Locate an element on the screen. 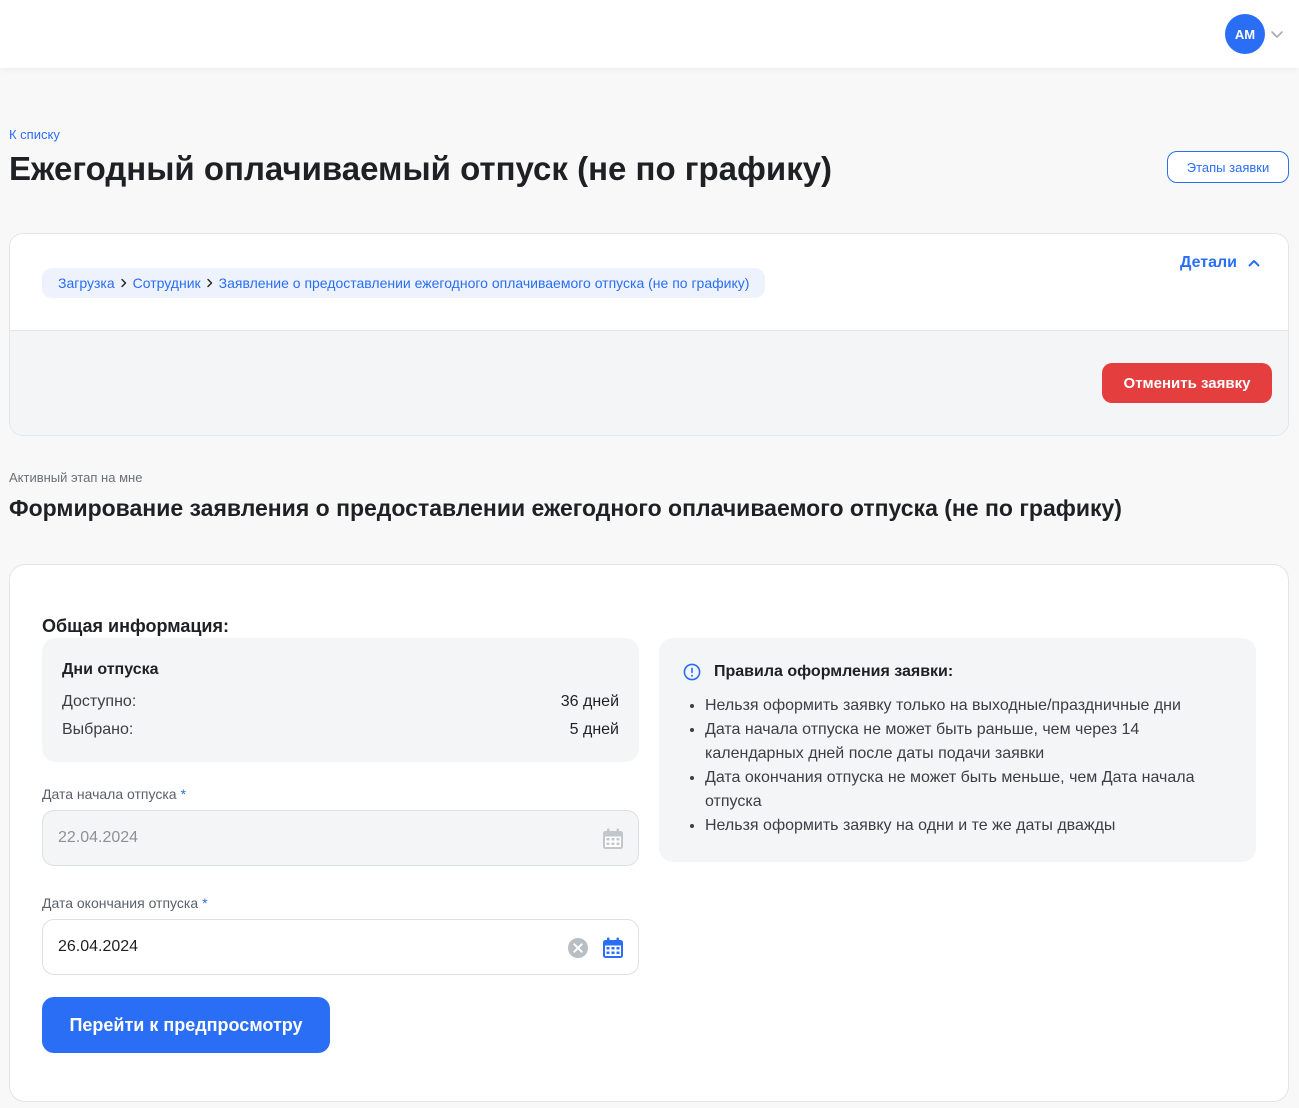 This screenshot has height=1108, width=1299. clear-icon is located at coordinates (578, 948).